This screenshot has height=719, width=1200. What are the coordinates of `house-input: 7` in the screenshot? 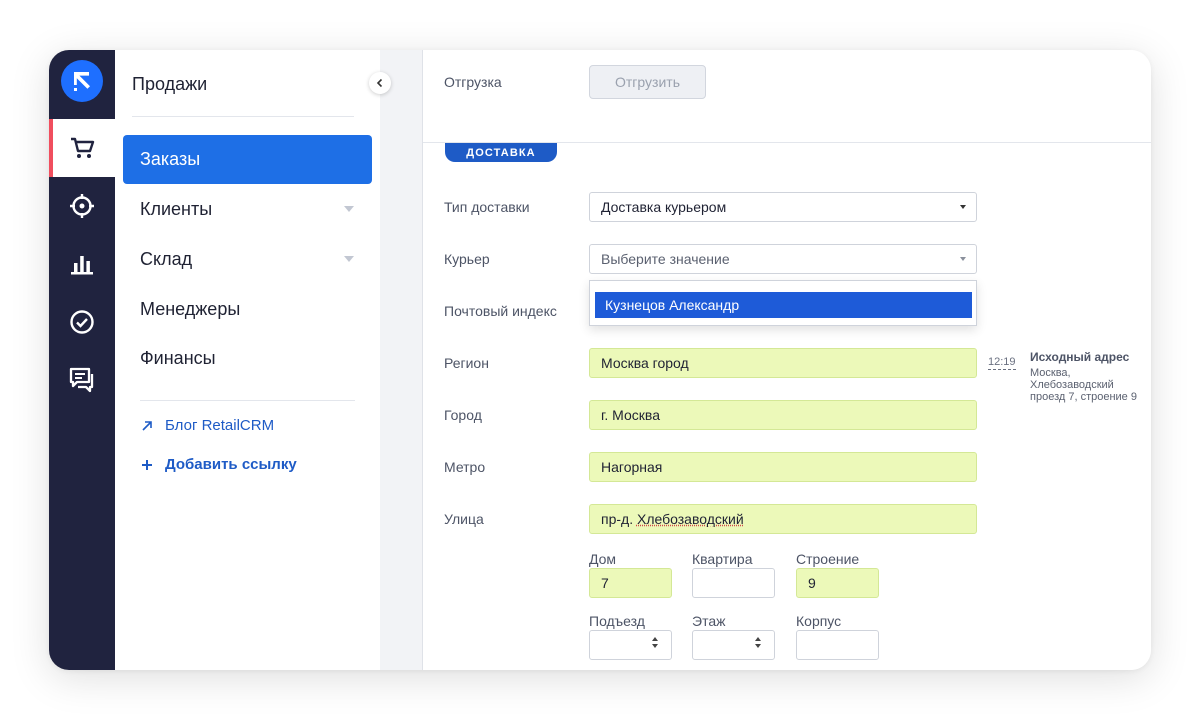 It's located at (630, 583).